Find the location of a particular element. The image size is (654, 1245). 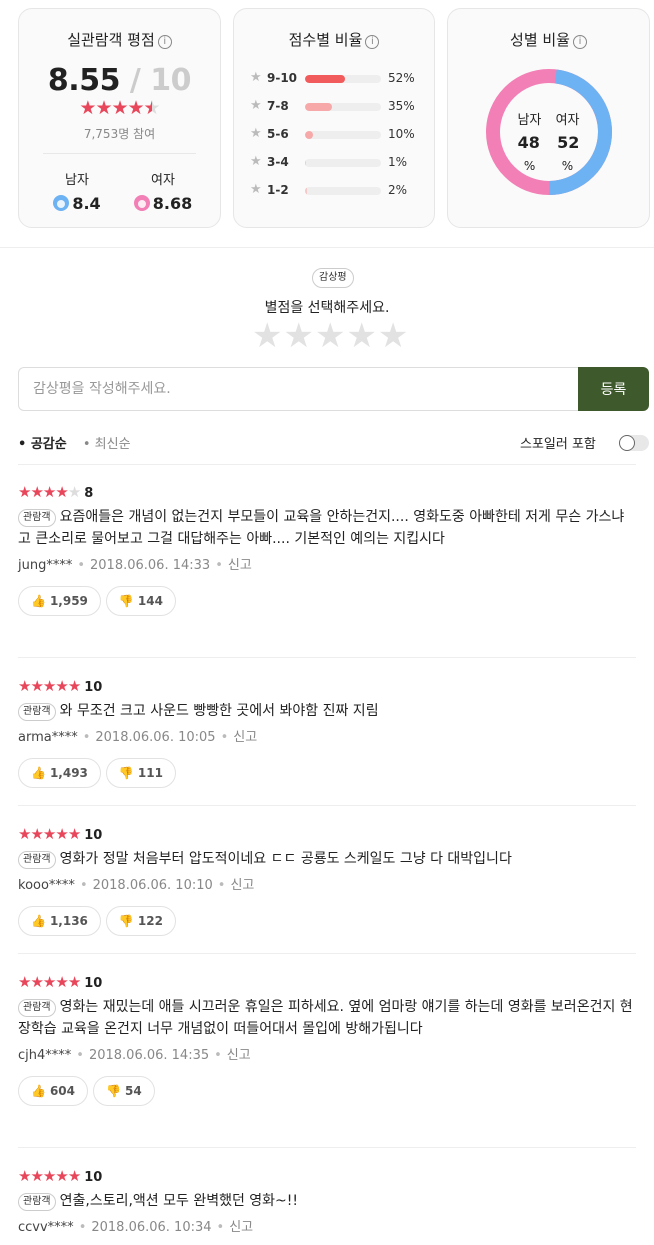

dislike-button: 👎 54 is located at coordinates (124, 1091).